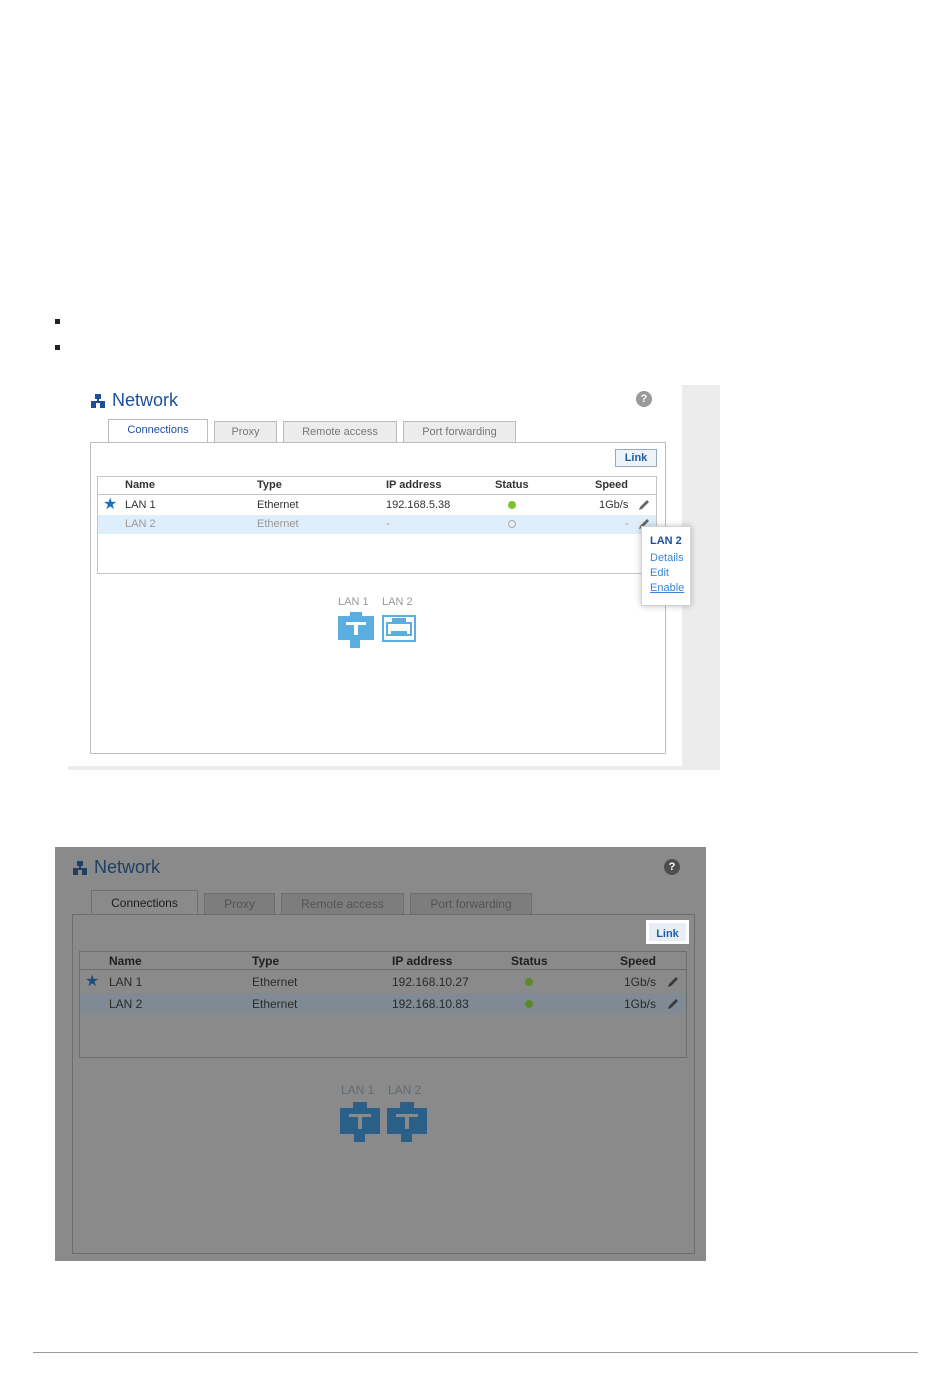 The image size is (950, 1378). What do you see at coordinates (659, 573) in the screenshot?
I see `menu-item-edit: Edit` at bounding box center [659, 573].